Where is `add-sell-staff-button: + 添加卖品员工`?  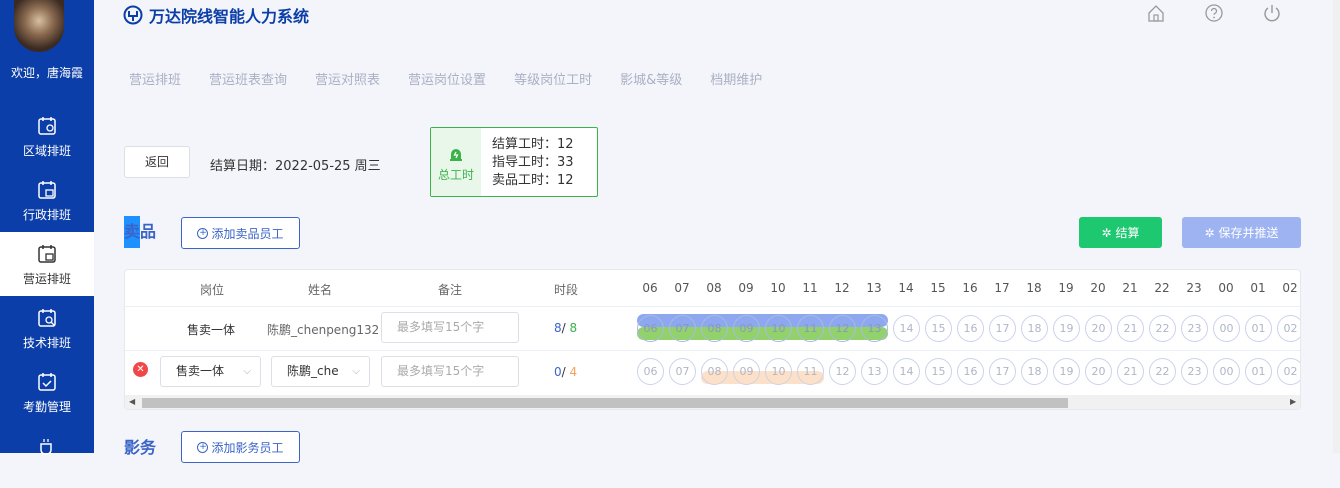 add-sell-staff-button: + 添加卖品员工 is located at coordinates (240, 233).